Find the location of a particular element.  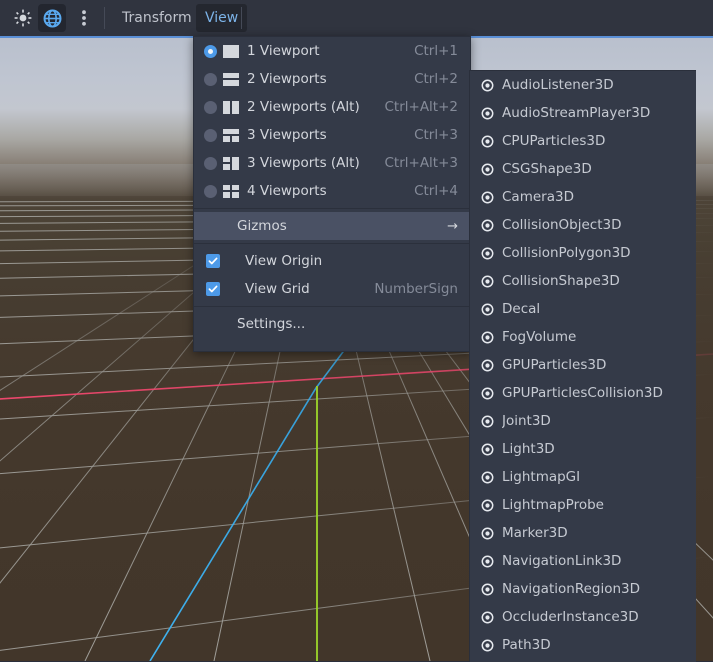

node-list-item: CollisionShape3D is located at coordinates (583, 281).